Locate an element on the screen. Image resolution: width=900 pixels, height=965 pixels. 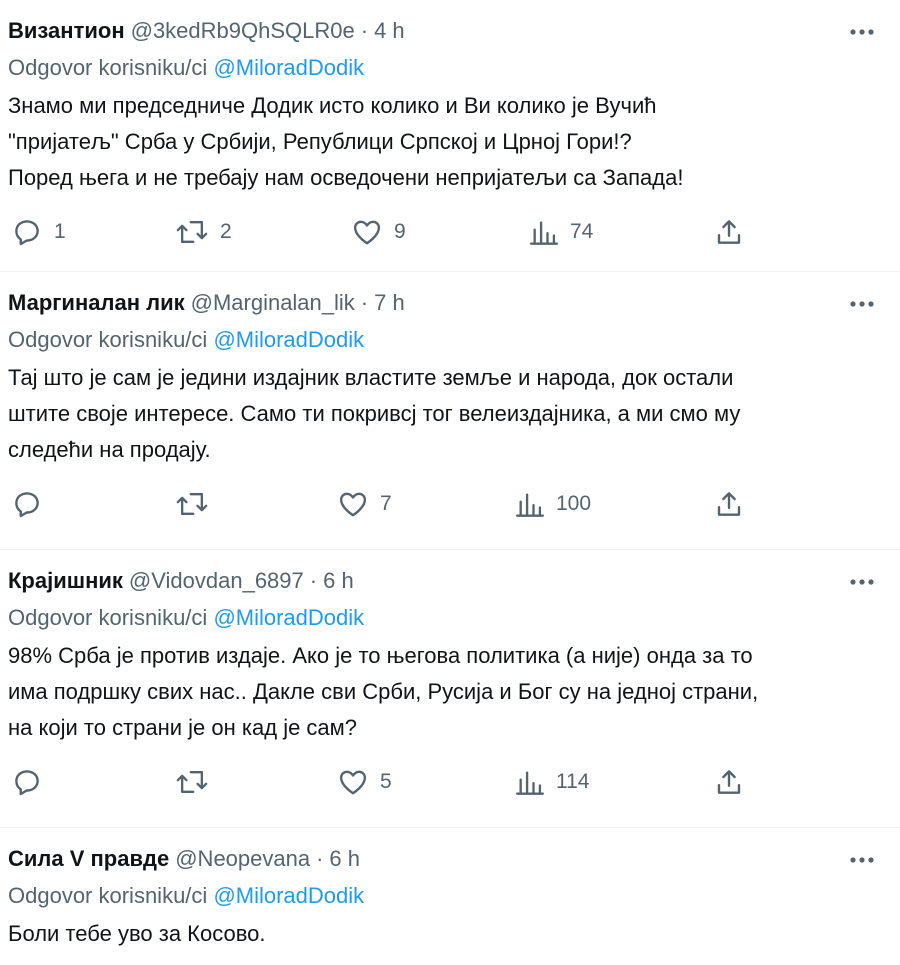
timestamp: 4 h is located at coordinates (389, 31).